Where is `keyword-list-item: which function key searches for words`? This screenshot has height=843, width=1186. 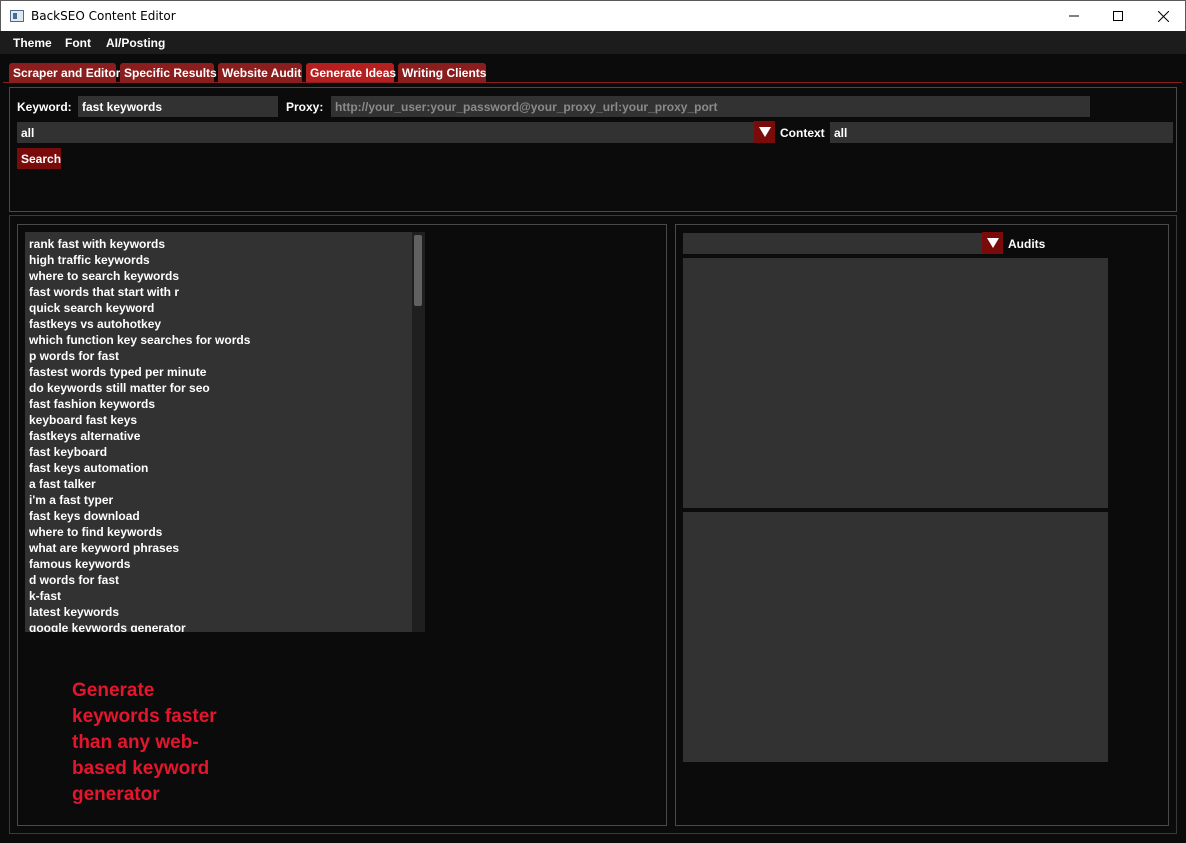 keyword-list-item: which function key searches for words is located at coordinates (218, 340).